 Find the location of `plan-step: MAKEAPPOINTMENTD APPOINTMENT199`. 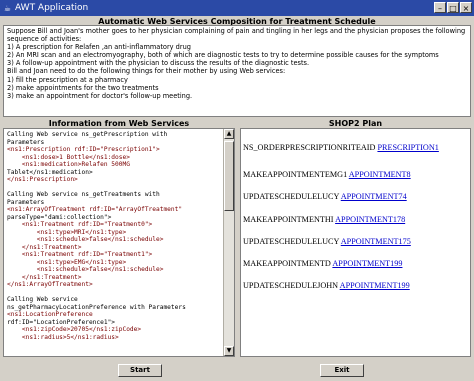

plan-step: MAKEAPPOINTMENTD APPOINTMENT199 is located at coordinates (322, 263).